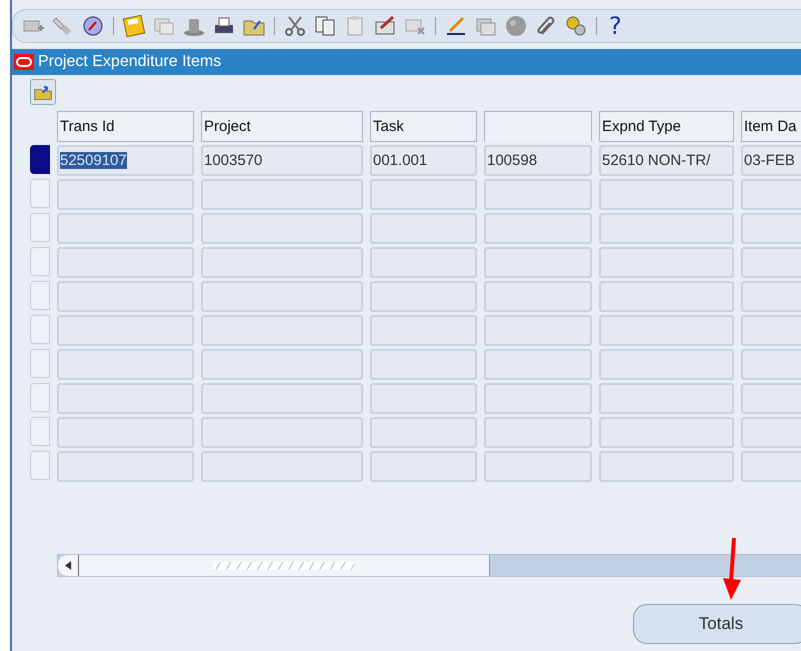  Describe the element at coordinates (423, 126) in the screenshot. I see `column-header: Task` at that location.